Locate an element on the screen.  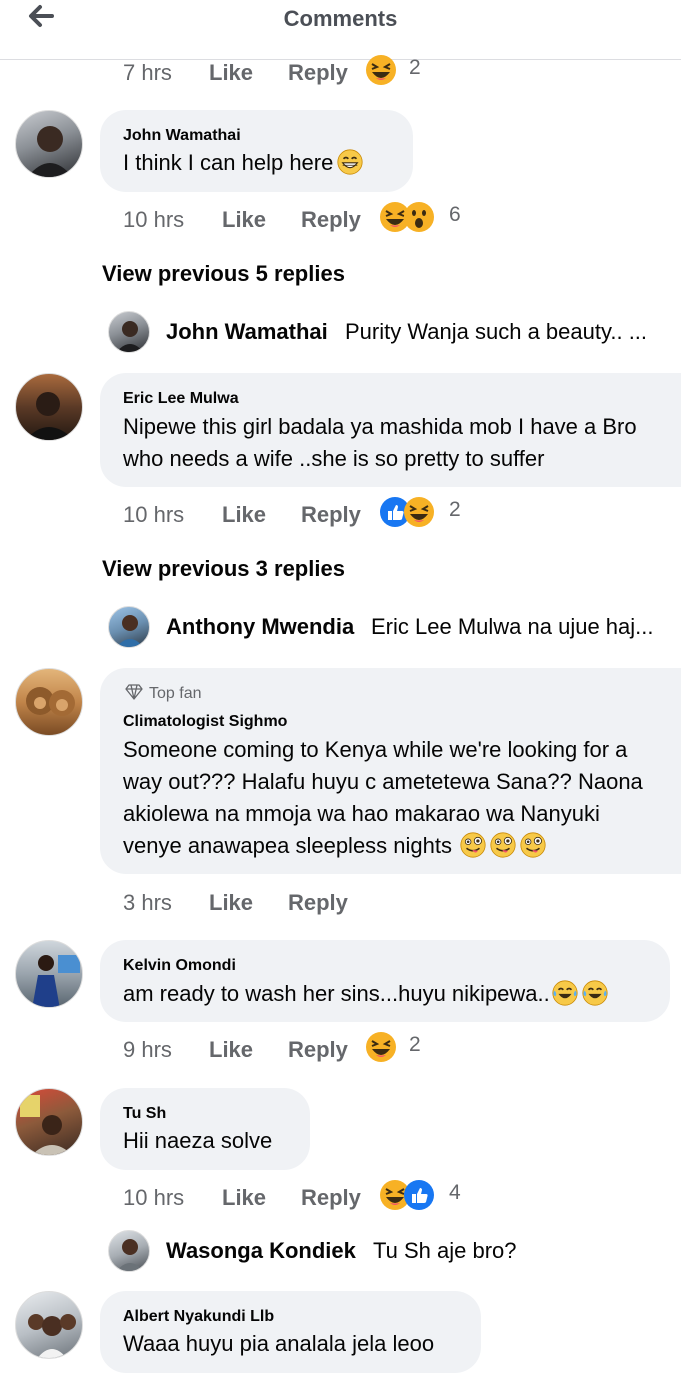
comment-timestamp: 3 hrs is located at coordinates (147, 902).